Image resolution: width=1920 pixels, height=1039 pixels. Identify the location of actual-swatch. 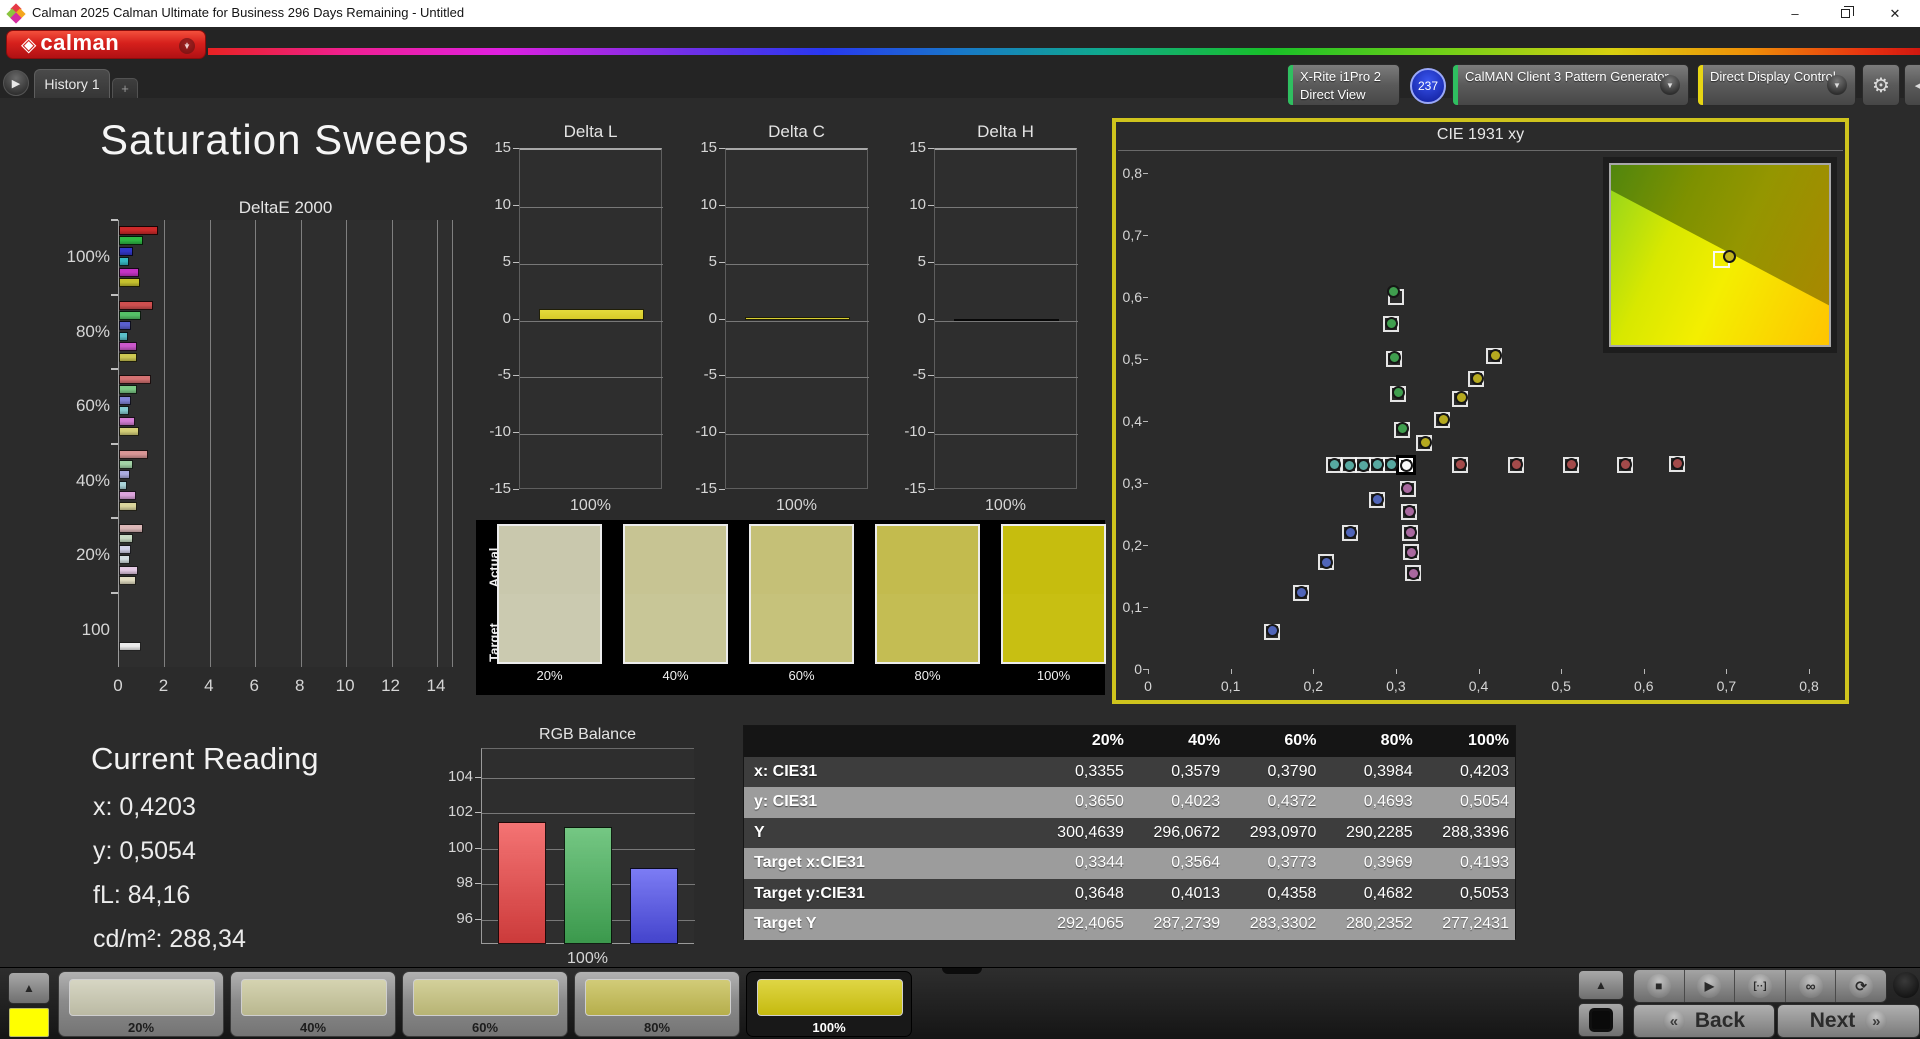
(801, 560).